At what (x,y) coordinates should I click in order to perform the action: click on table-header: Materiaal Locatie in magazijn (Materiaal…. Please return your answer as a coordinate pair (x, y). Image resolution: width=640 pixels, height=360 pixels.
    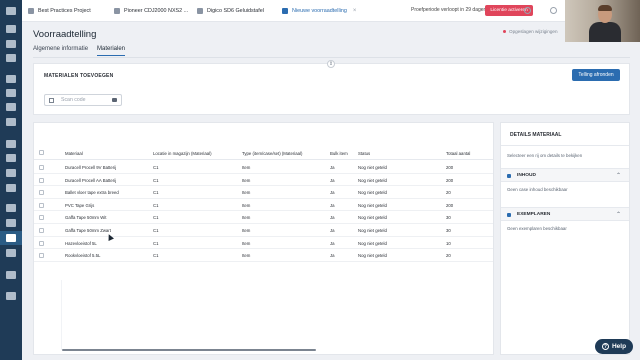
    Looking at the image, I should click on (263, 153).